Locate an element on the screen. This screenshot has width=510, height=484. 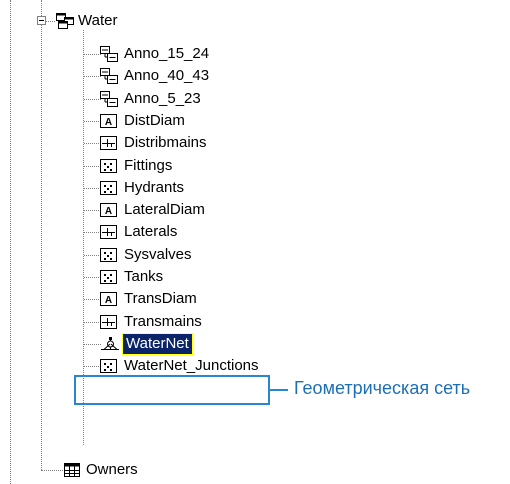
tree-node-hydrants: Hydrants is located at coordinates (143, 188).